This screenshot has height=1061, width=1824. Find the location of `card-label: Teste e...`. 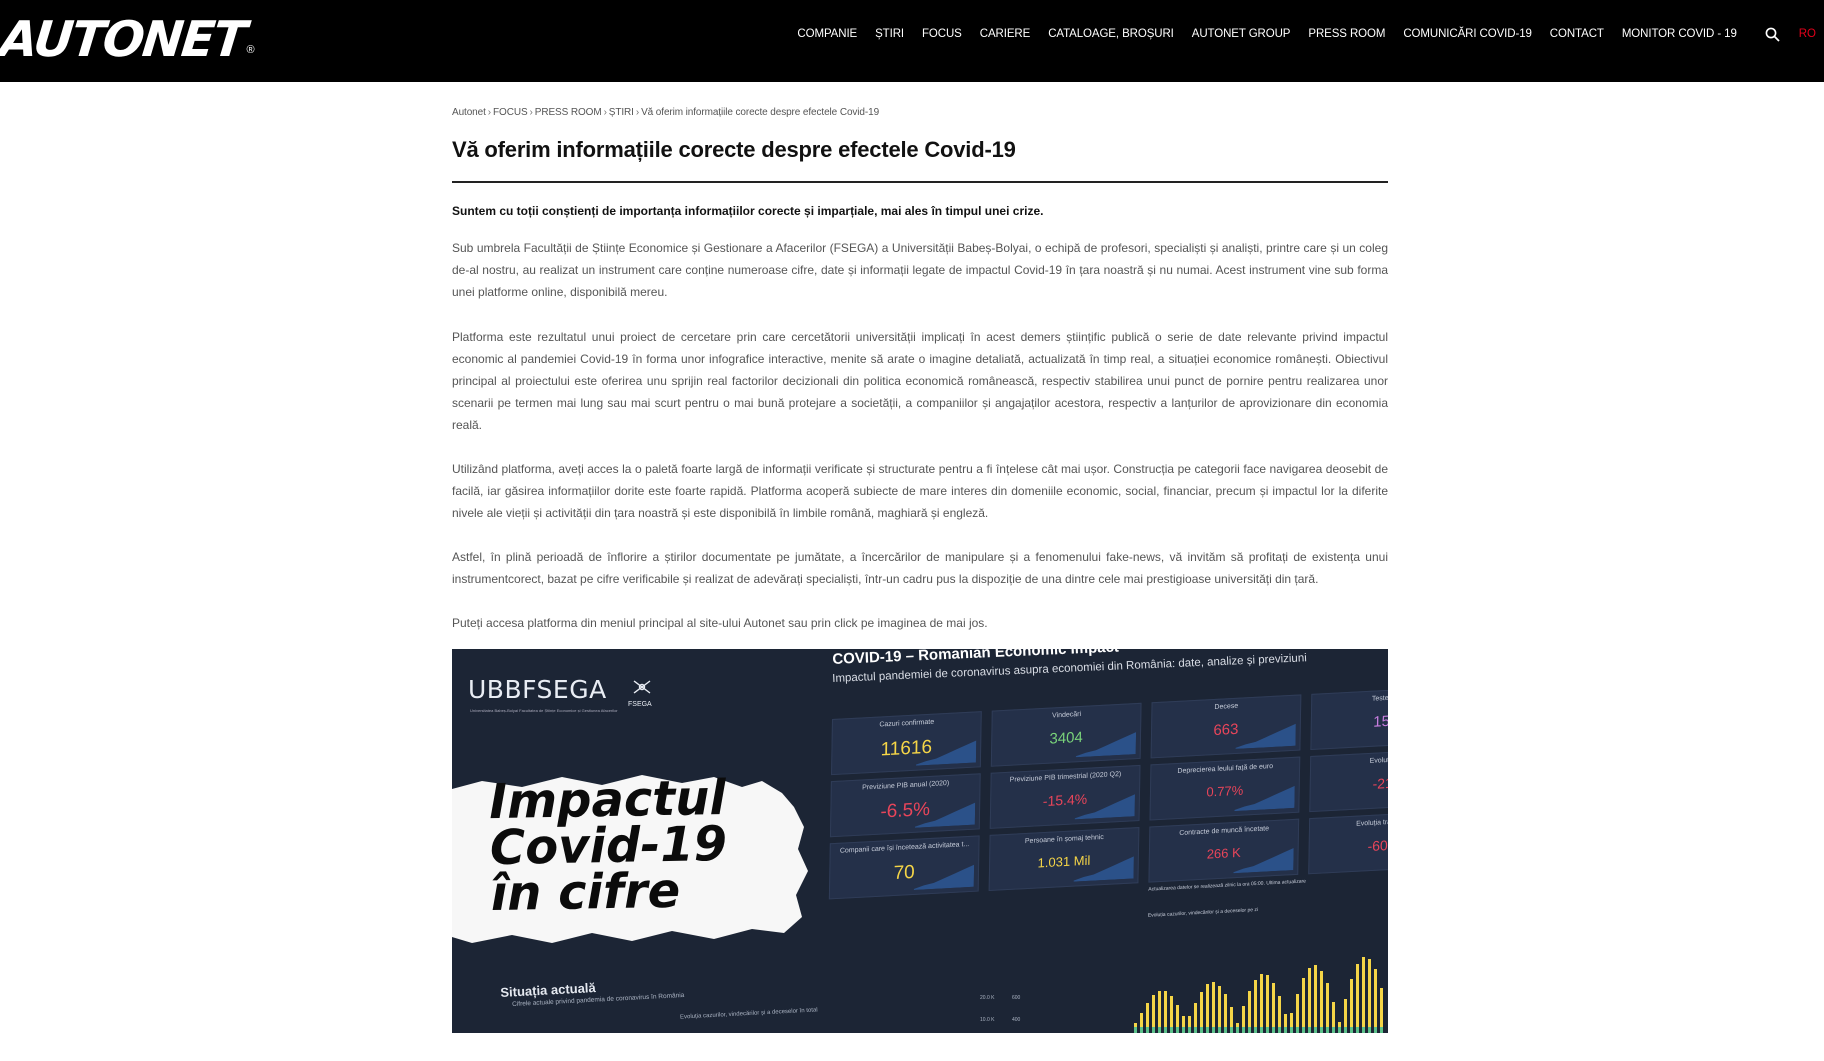

card-label: Teste e... is located at coordinates (1379, 698).